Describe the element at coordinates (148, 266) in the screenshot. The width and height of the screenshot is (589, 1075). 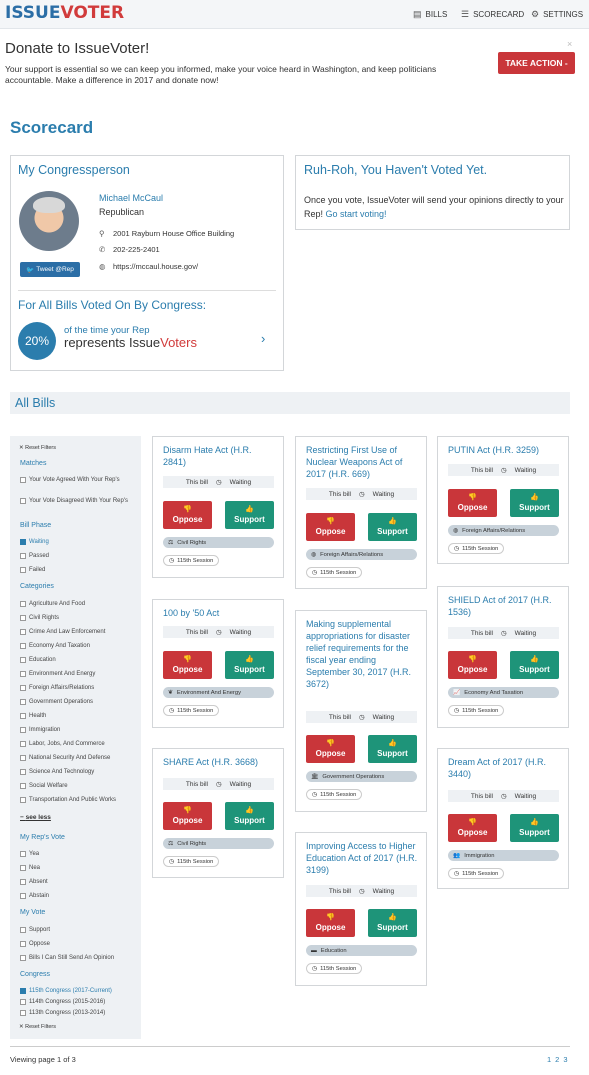
I see `rep-website: ◍ https://mccaul.house.gov/` at that location.